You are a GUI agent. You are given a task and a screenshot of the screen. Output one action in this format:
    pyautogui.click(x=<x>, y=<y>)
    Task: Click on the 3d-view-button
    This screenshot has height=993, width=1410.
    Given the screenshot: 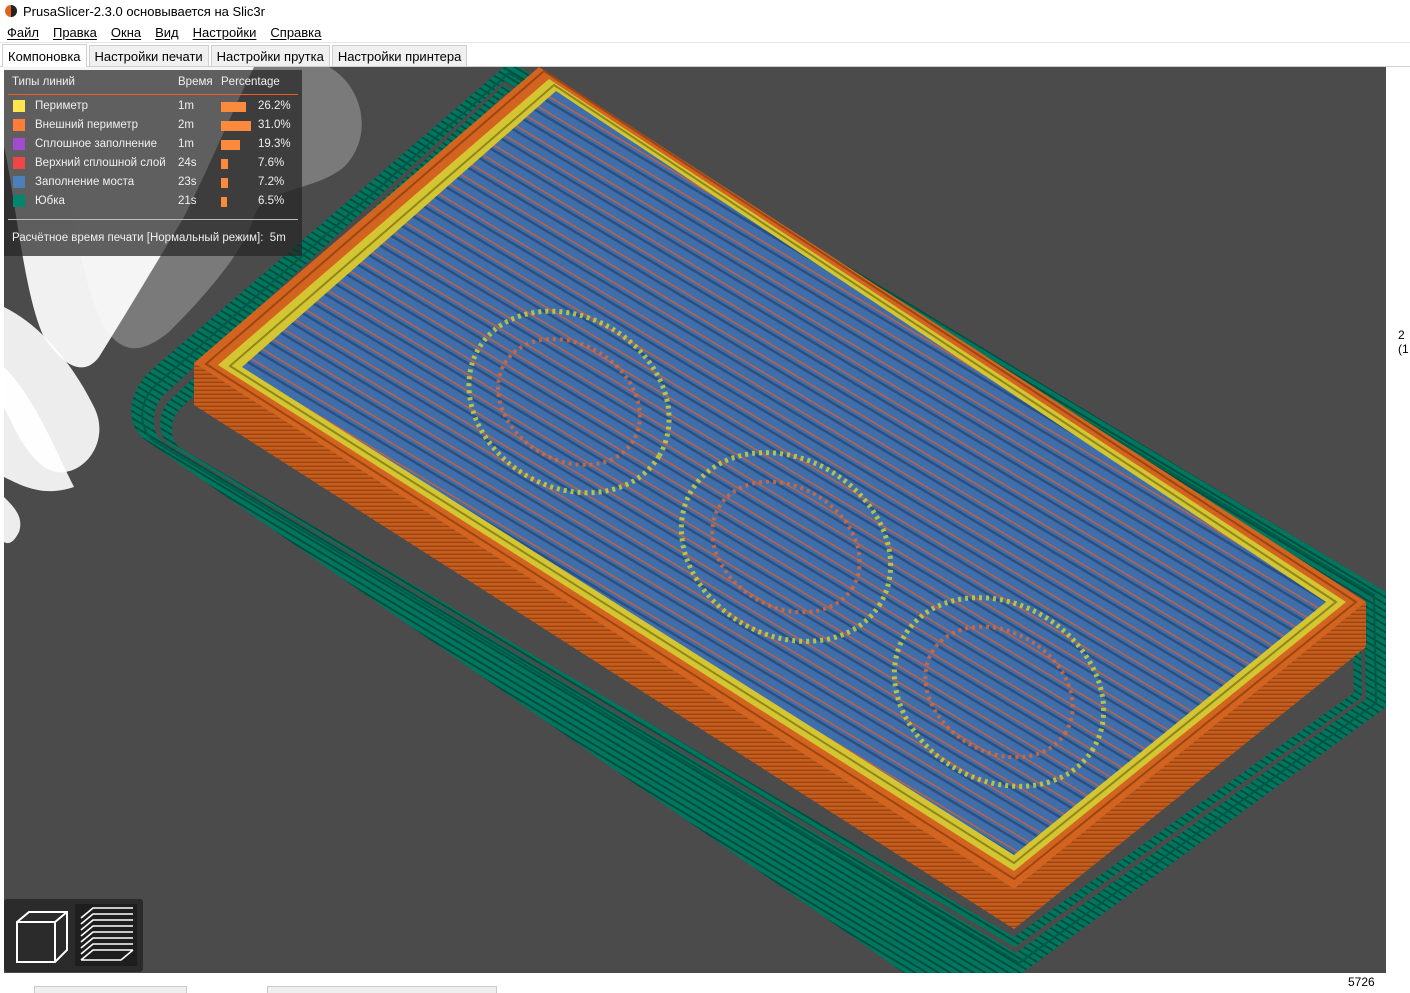 What is the action you would take?
    pyautogui.click(x=40, y=935)
    